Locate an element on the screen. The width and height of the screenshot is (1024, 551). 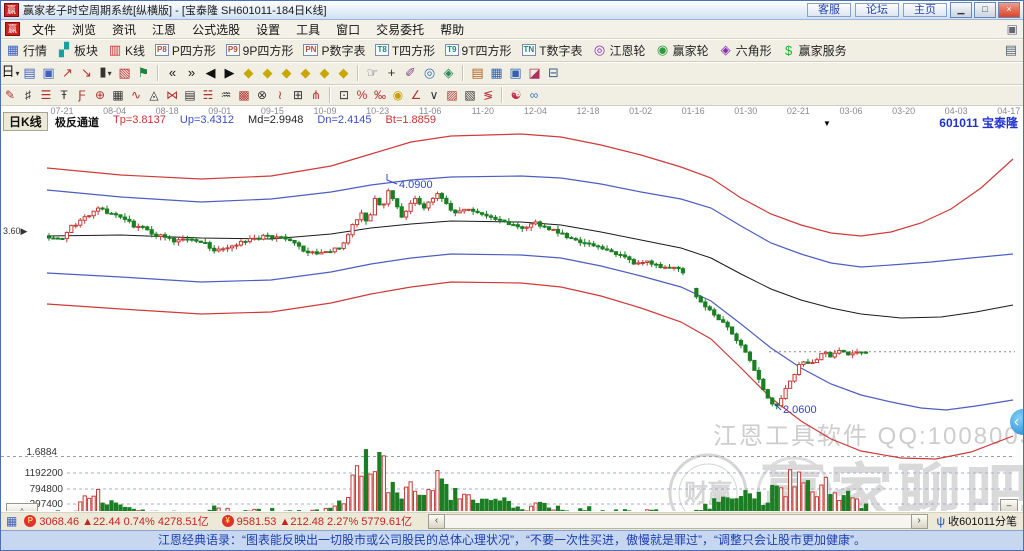
data-transfer-icon: ⊟ is located at coordinates (553, 73).